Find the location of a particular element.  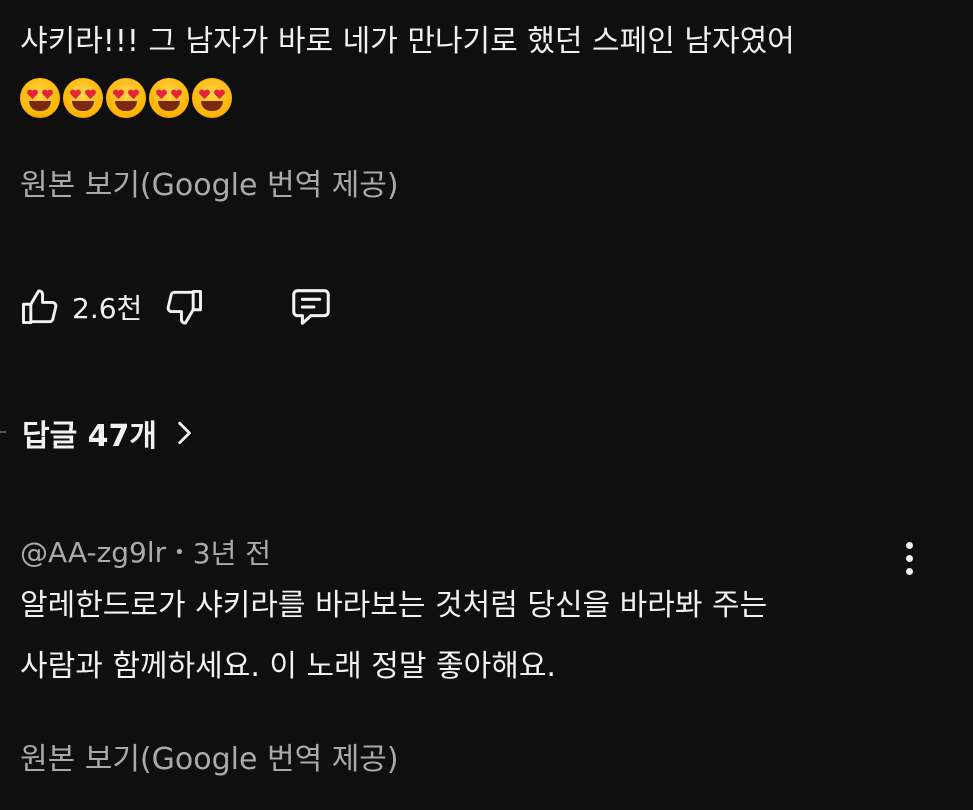

comment2-text-line1: 알레한드로가 샤키라를 바라보는 것처럼 당신을 바라봐 주는 is located at coordinates (394, 605).